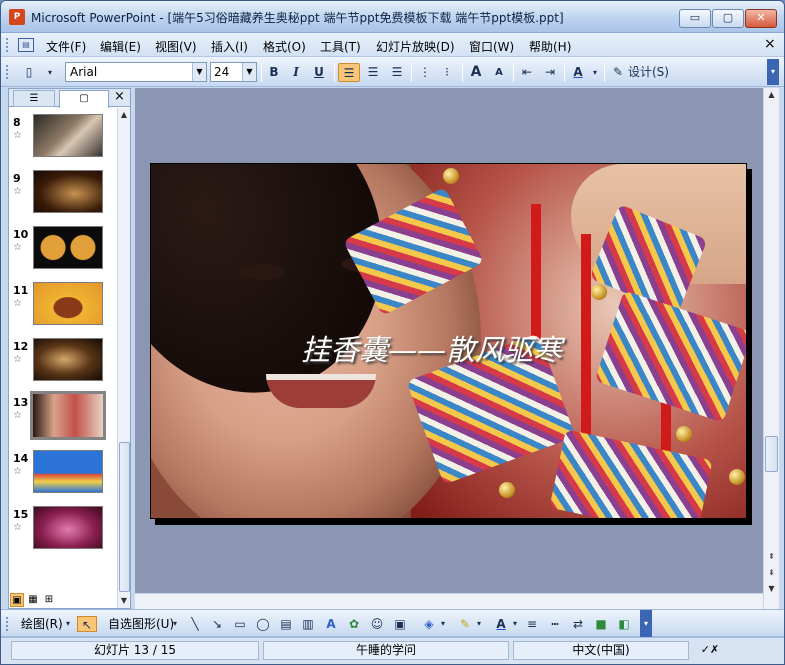 Image resolution: width=785 pixels, height=665 pixels. I want to click on decrease-indent-icon: ⇤, so click(527, 72).